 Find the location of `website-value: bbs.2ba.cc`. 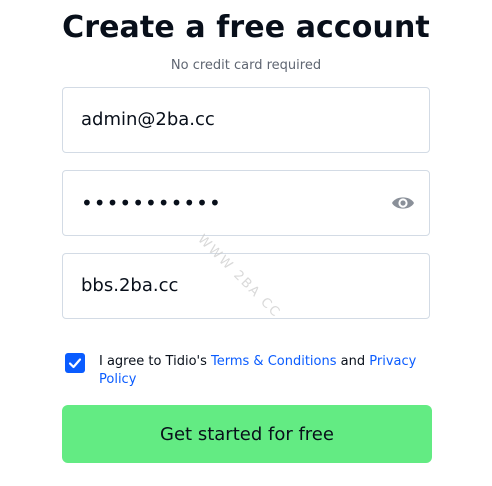

website-value: bbs.2ba.cc is located at coordinates (130, 285).